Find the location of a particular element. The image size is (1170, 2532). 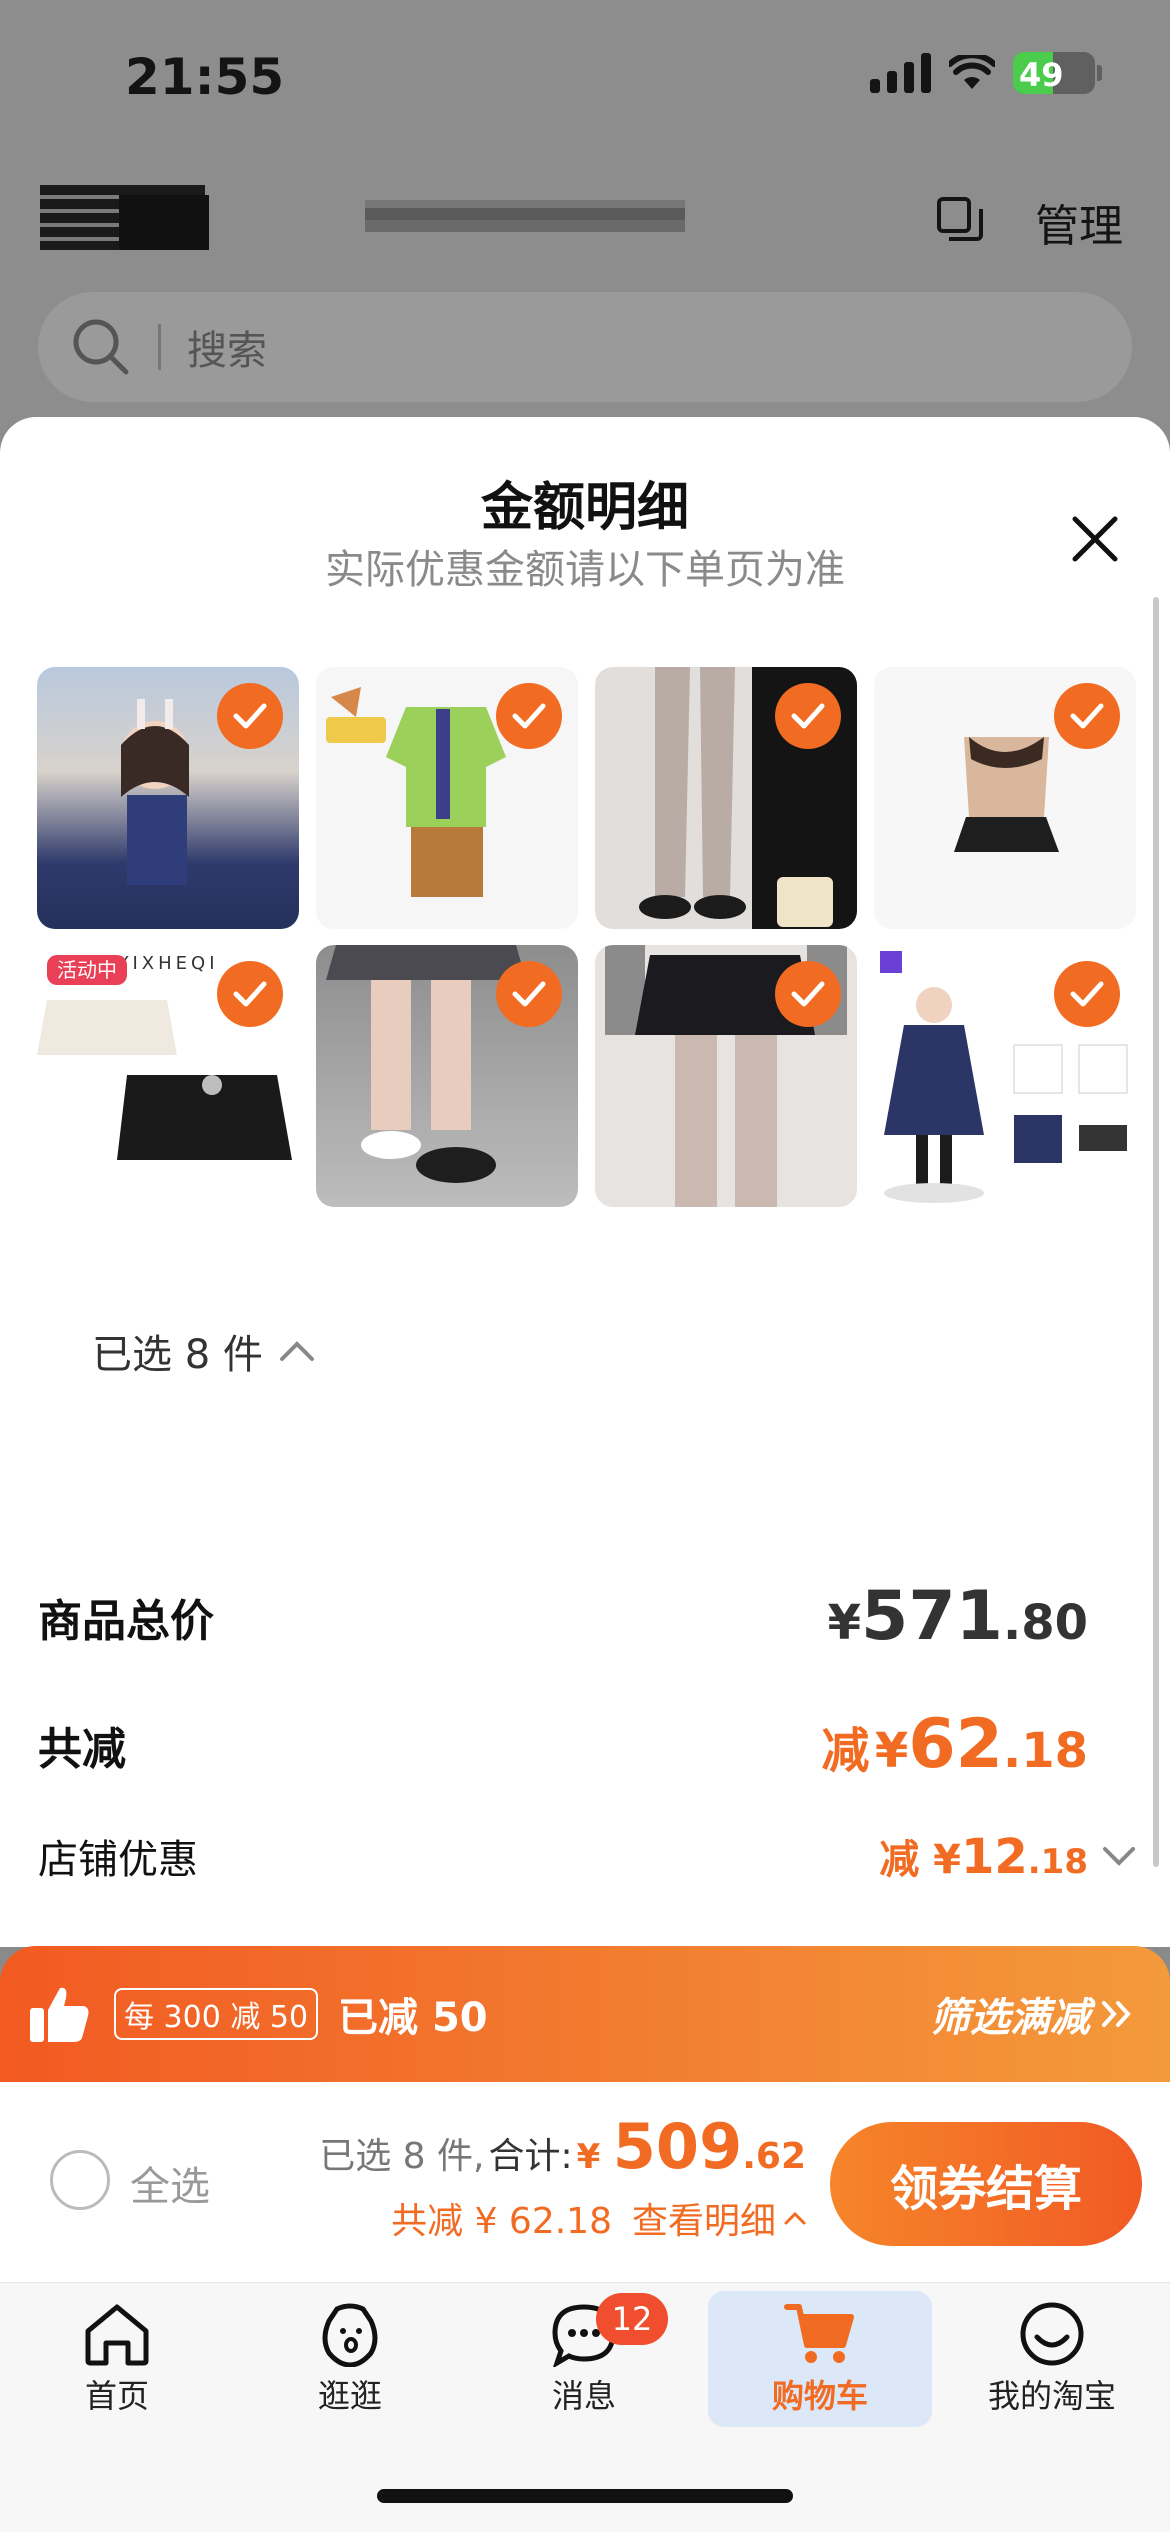

sum-label: 合计: is located at coordinates (530, 2156).